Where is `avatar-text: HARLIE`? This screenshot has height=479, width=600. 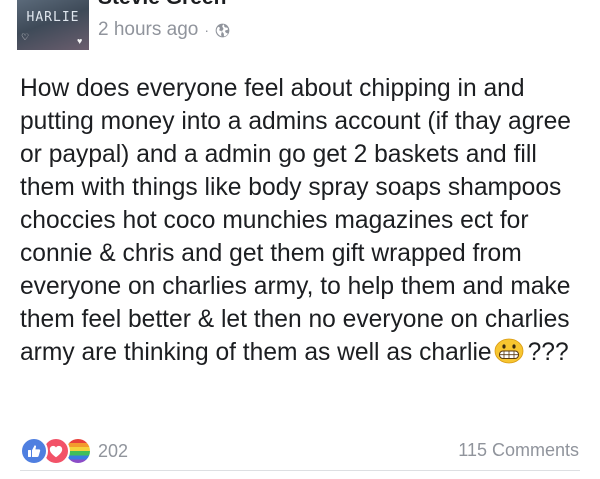
avatar-text: HARLIE is located at coordinates (53, 17).